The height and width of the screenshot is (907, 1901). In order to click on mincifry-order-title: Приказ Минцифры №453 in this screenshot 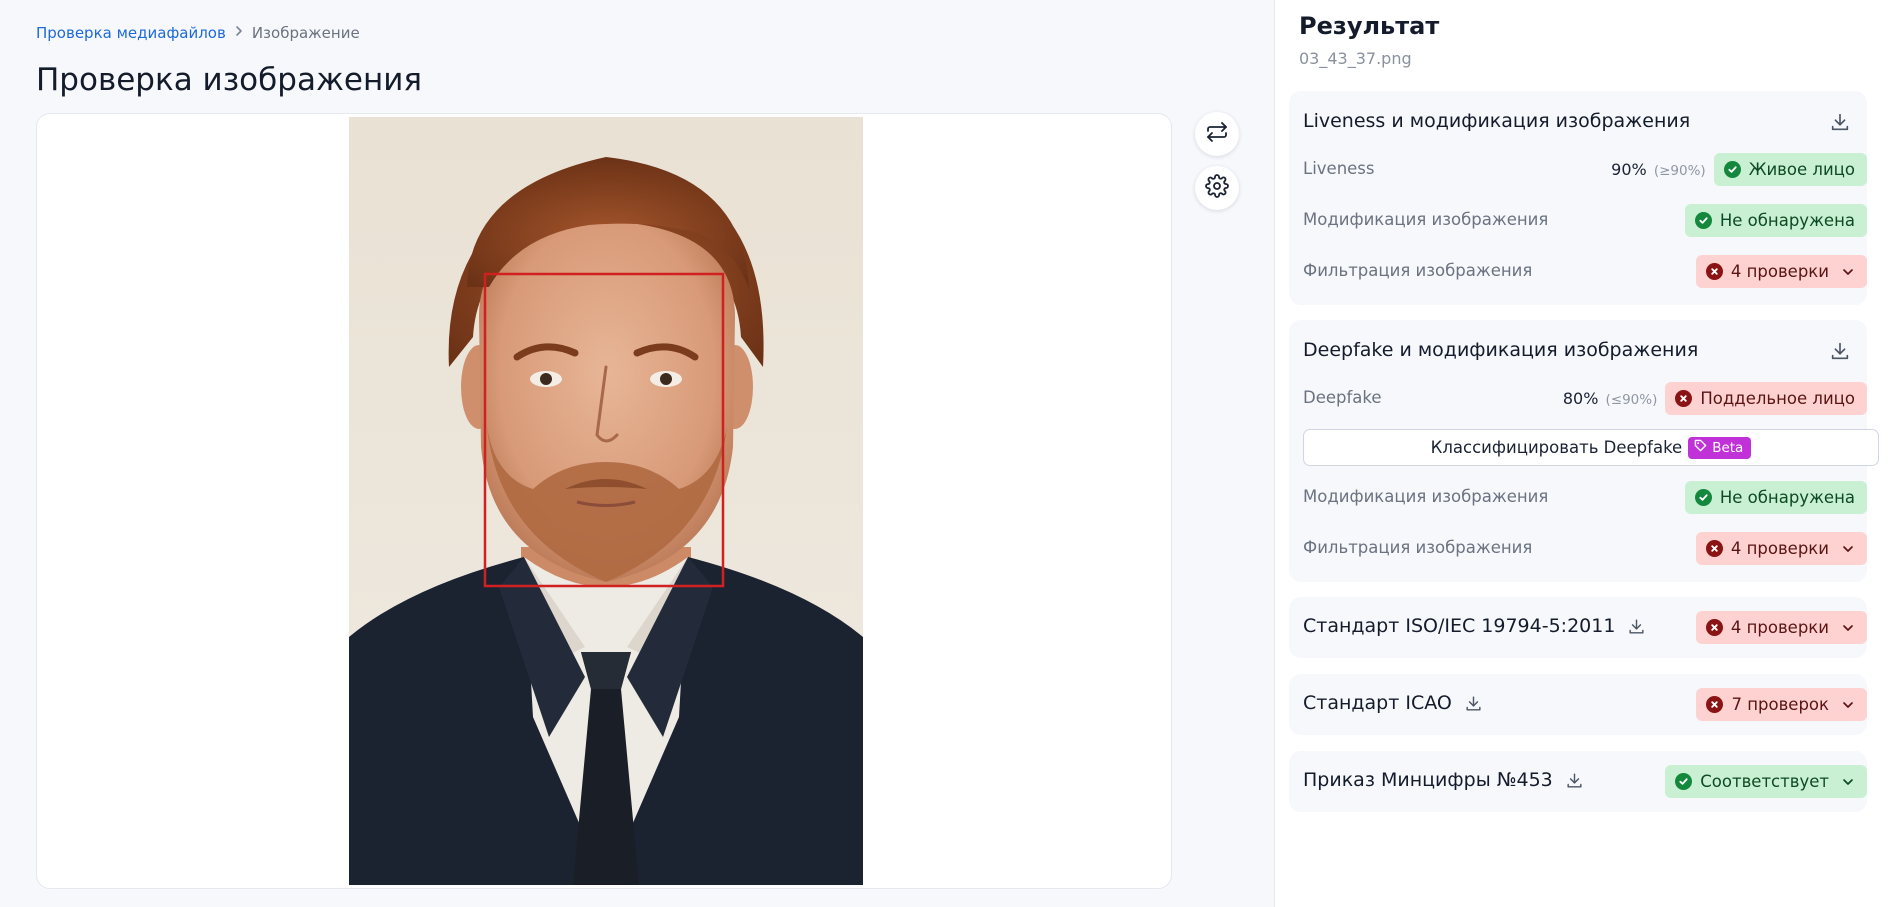, I will do `click(1443, 780)`.